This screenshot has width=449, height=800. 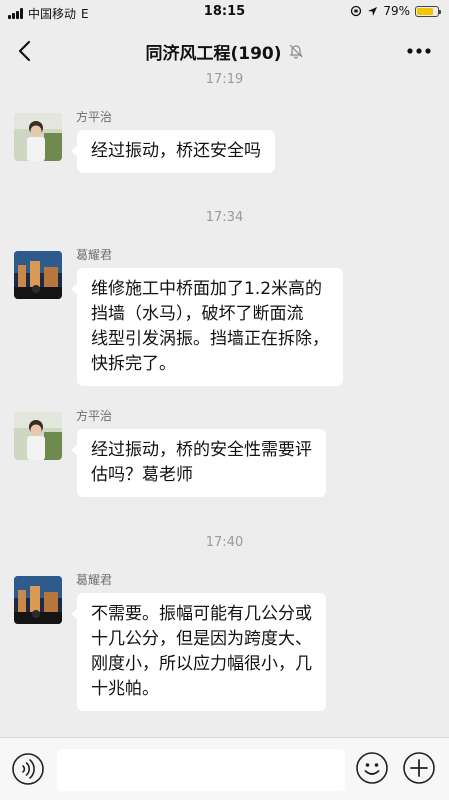 What do you see at coordinates (356, 11) in the screenshot?
I see `orientation-lock-icon` at bounding box center [356, 11].